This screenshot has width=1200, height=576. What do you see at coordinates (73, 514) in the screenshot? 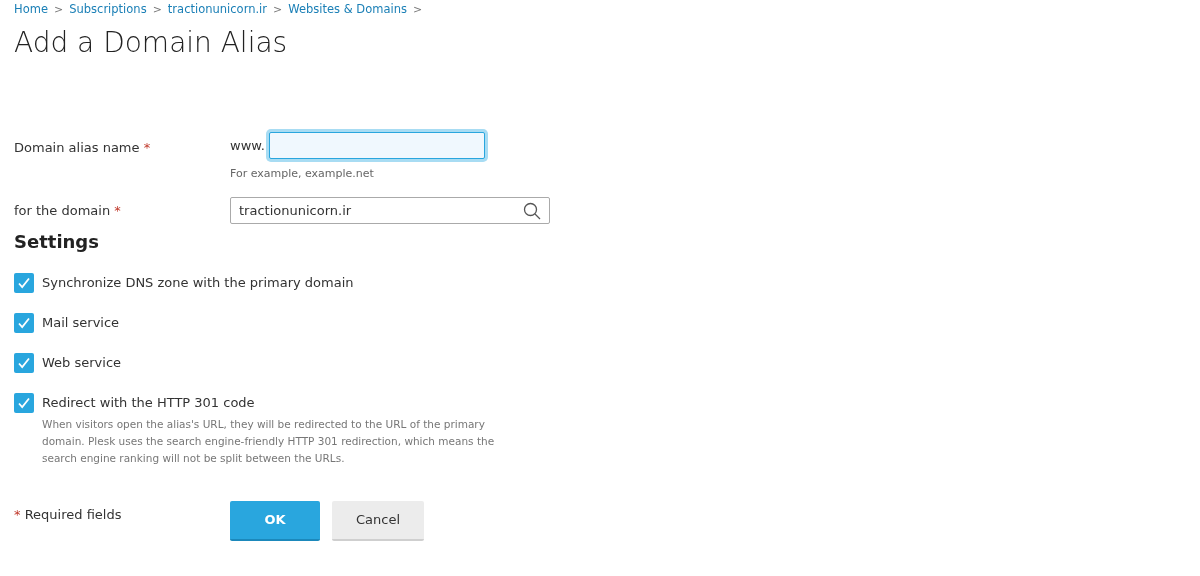
I see `required-note: Required fields` at bounding box center [73, 514].